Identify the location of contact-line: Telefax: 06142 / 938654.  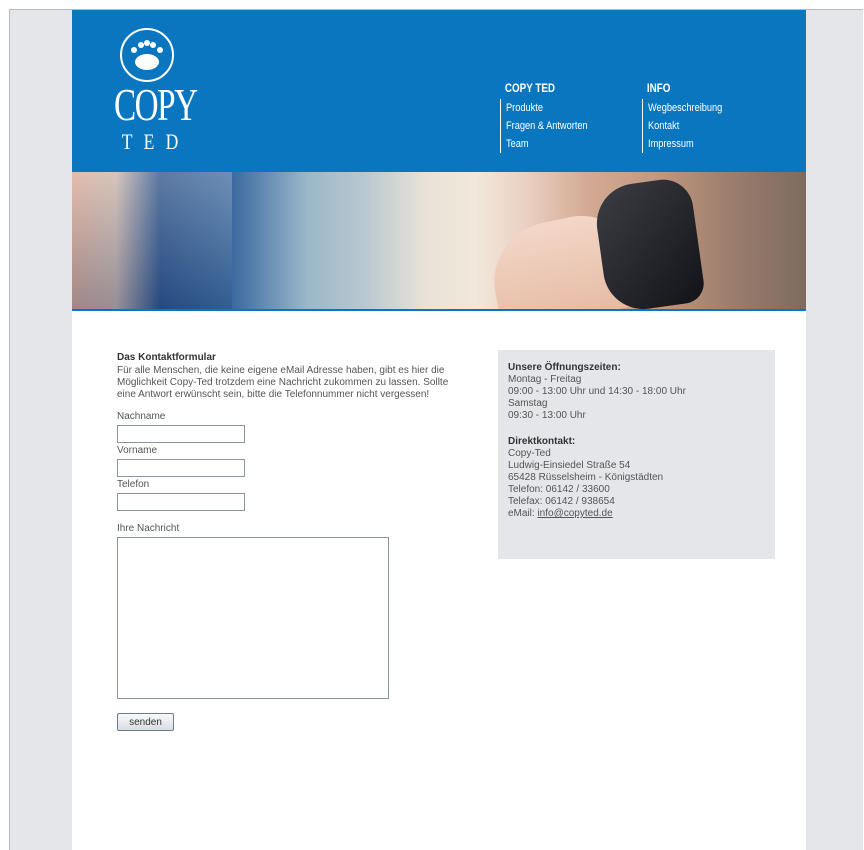
(561, 501).